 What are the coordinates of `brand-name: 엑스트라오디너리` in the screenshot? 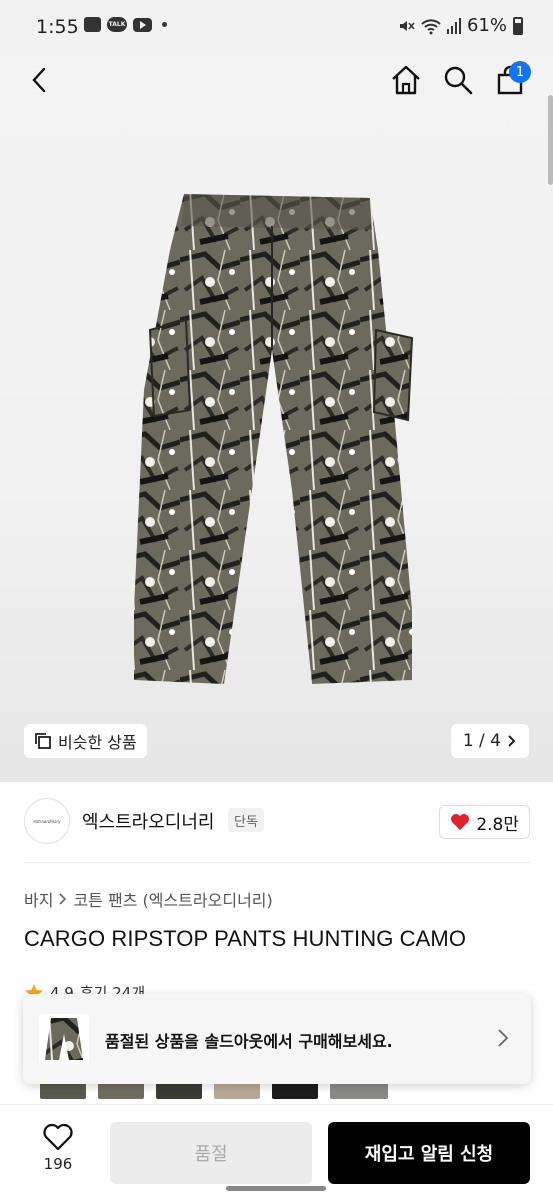 It's located at (148, 821).